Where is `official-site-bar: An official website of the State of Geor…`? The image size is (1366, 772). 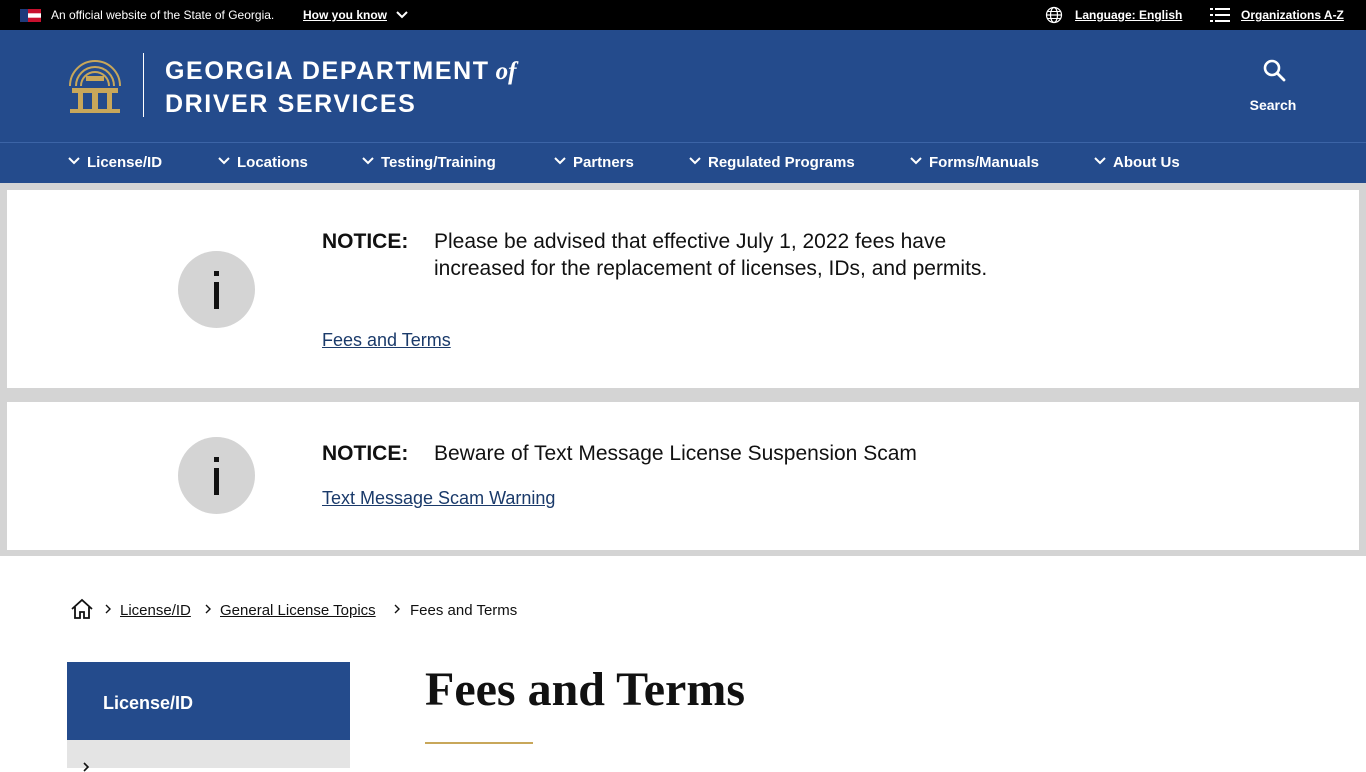
official-site-bar: An official website of the State of Geor… is located at coordinates (683, 15).